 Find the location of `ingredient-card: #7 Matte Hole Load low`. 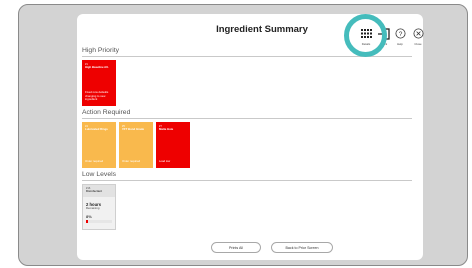

ingredient-card: #7 Matte Hole Load low is located at coordinates (173, 145).